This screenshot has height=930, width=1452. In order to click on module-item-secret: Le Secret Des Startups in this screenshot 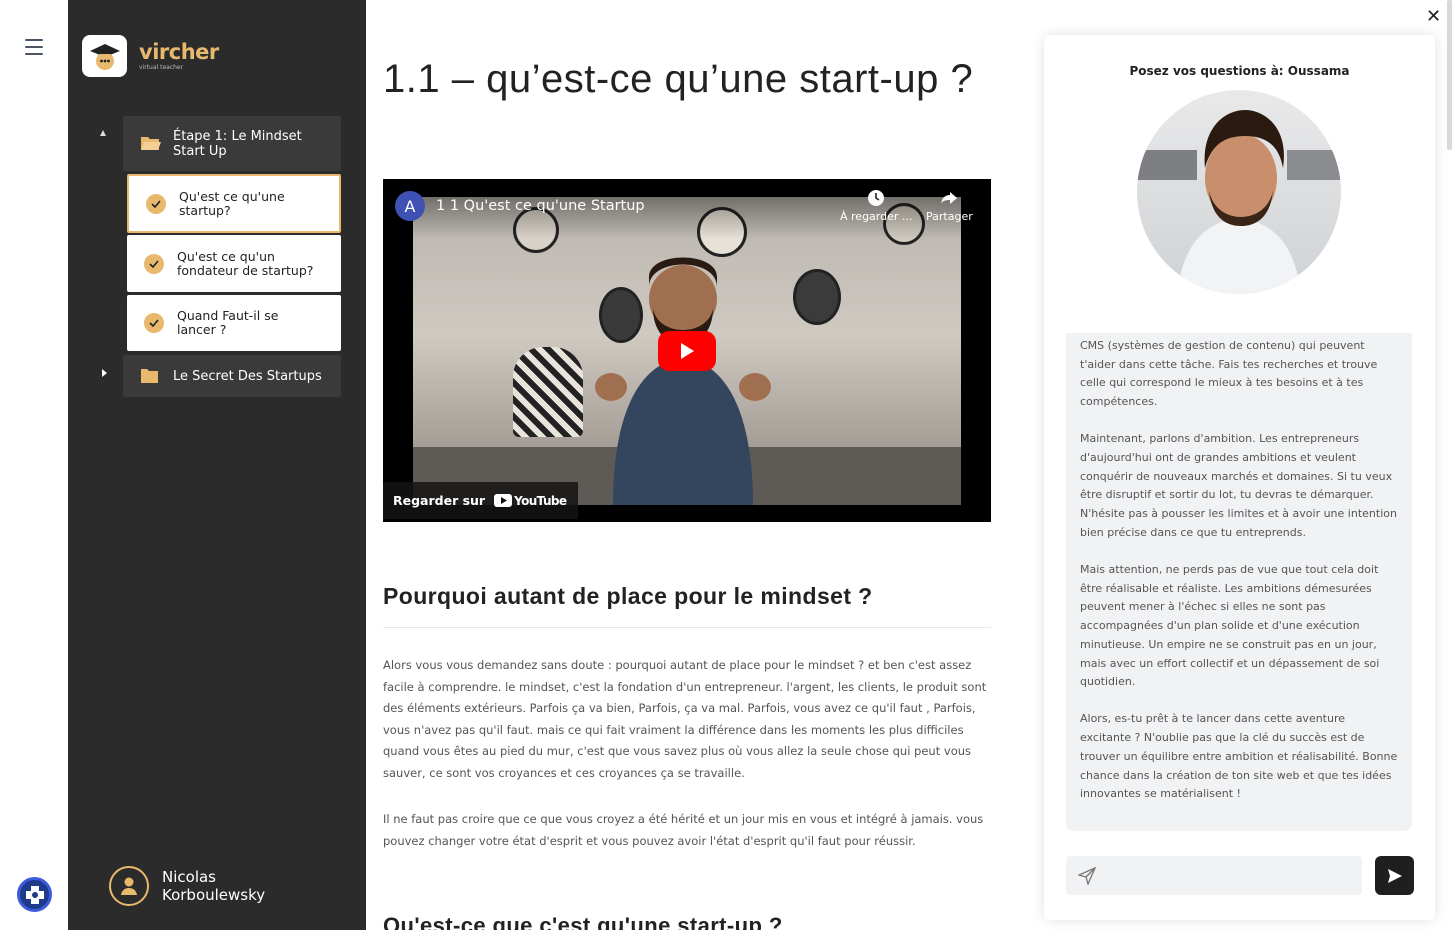, I will do `click(232, 376)`.